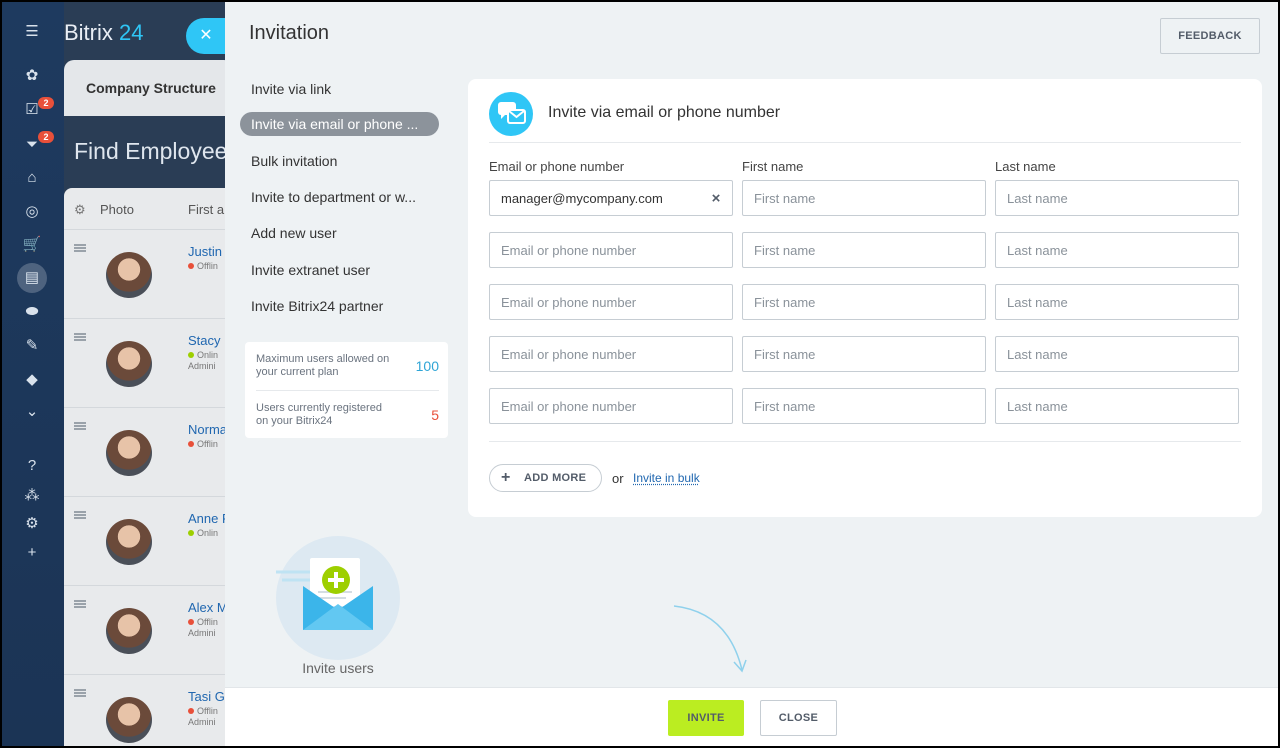 The image size is (1280, 748). What do you see at coordinates (32, 76) in the screenshot?
I see `activity-stream-icon: ✿` at bounding box center [32, 76].